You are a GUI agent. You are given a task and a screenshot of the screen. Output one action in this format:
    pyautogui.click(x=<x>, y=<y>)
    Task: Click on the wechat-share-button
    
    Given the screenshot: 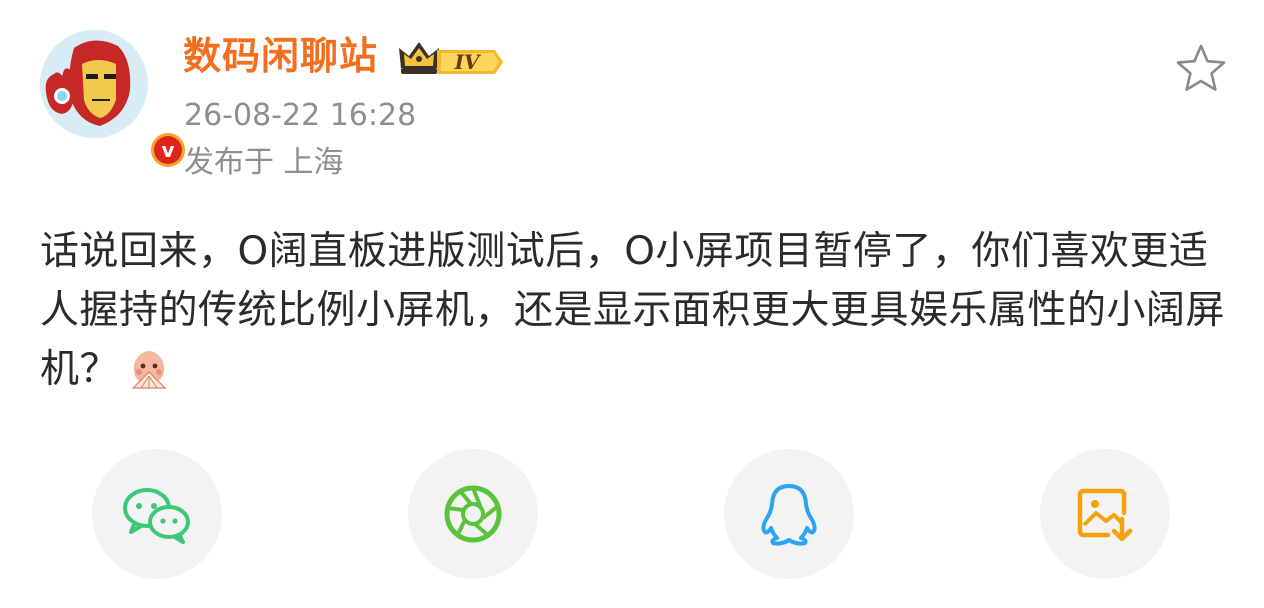 What is the action you would take?
    pyautogui.click(x=157, y=514)
    